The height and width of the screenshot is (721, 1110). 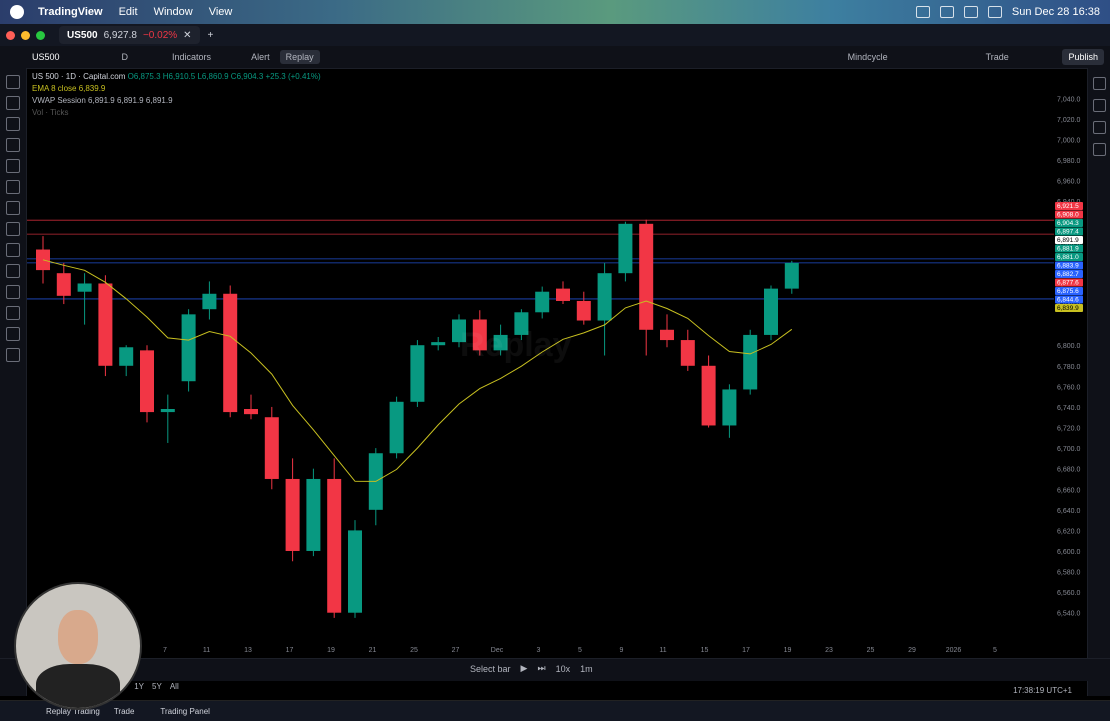 I want to click on clock: Sun Dec 28 16:38, so click(x=1056, y=12).